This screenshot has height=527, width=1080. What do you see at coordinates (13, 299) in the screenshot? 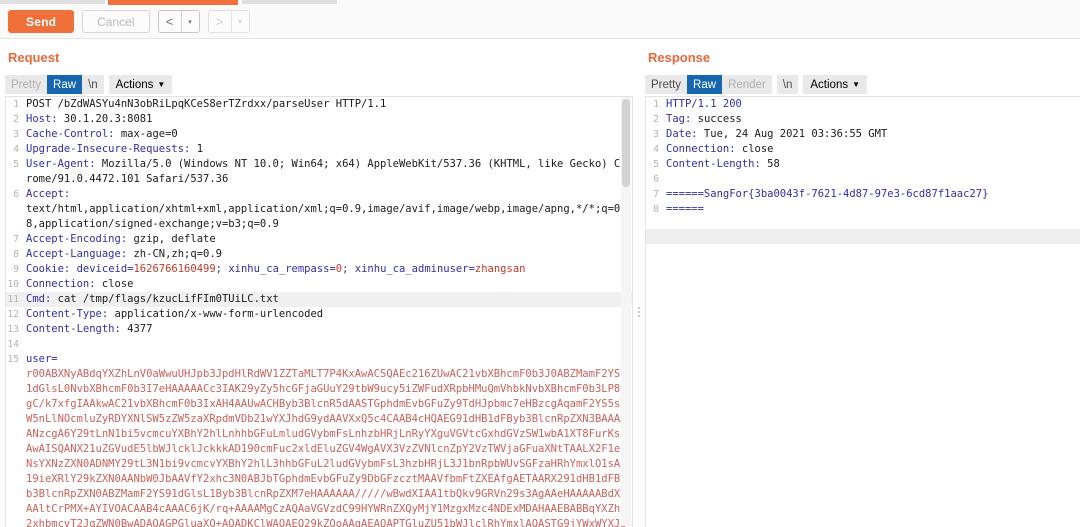
I see `line-number: 11` at bounding box center [13, 299].